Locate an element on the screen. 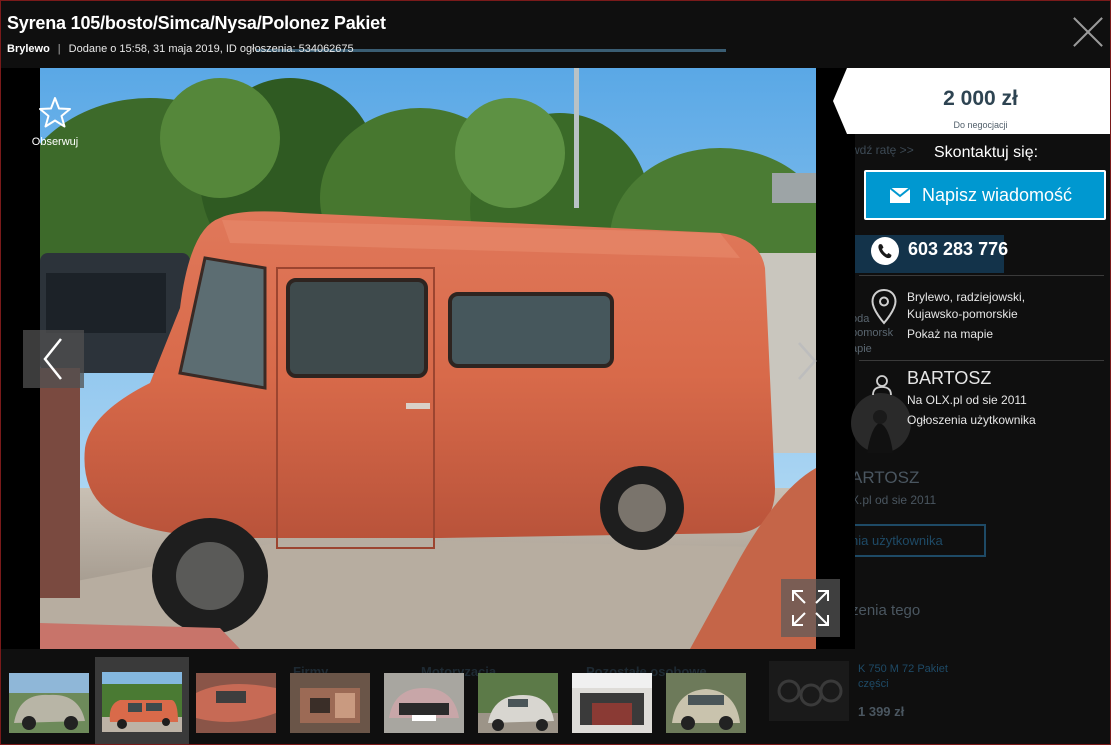 This screenshot has height=745, width=1111. price-note: Do negocjacji is located at coordinates (980, 125).